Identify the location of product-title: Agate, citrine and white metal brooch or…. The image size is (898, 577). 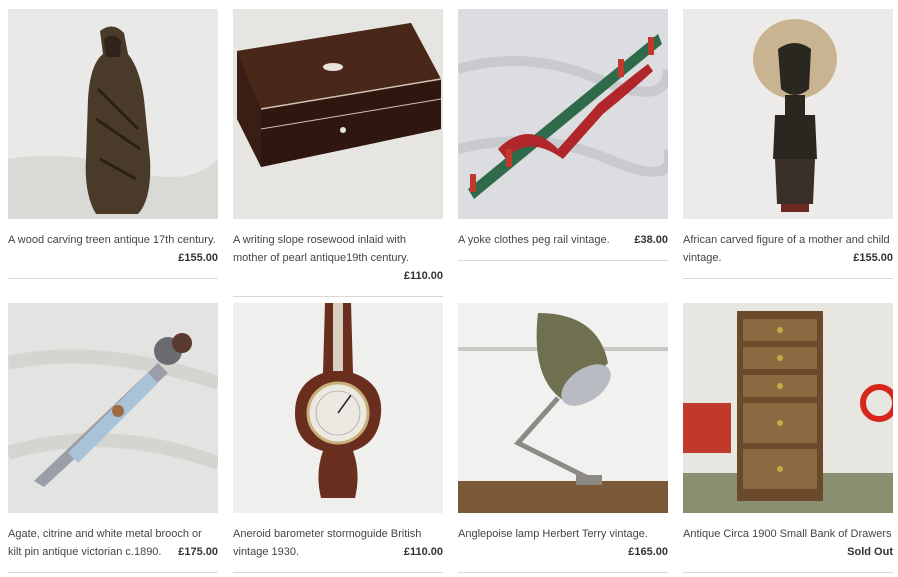
(105, 543).